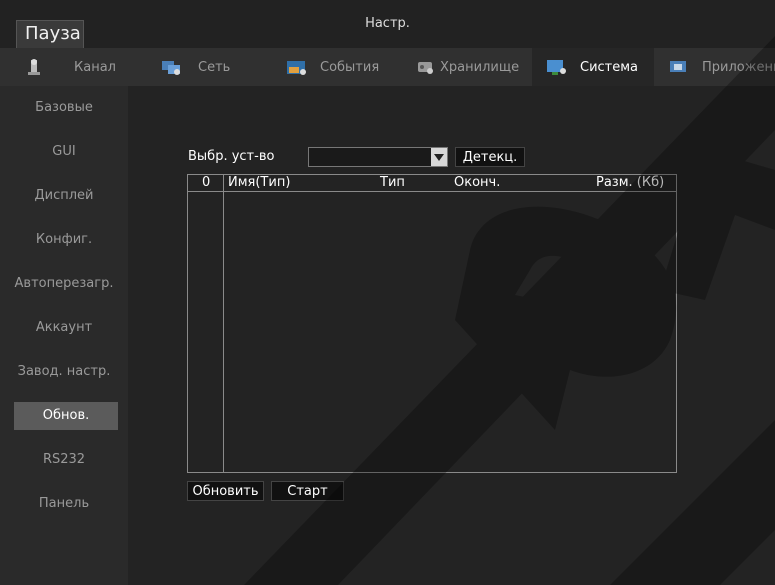 This screenshot has height=585, width=775. I want to click on column-header-index: 0, so click(206, 182).